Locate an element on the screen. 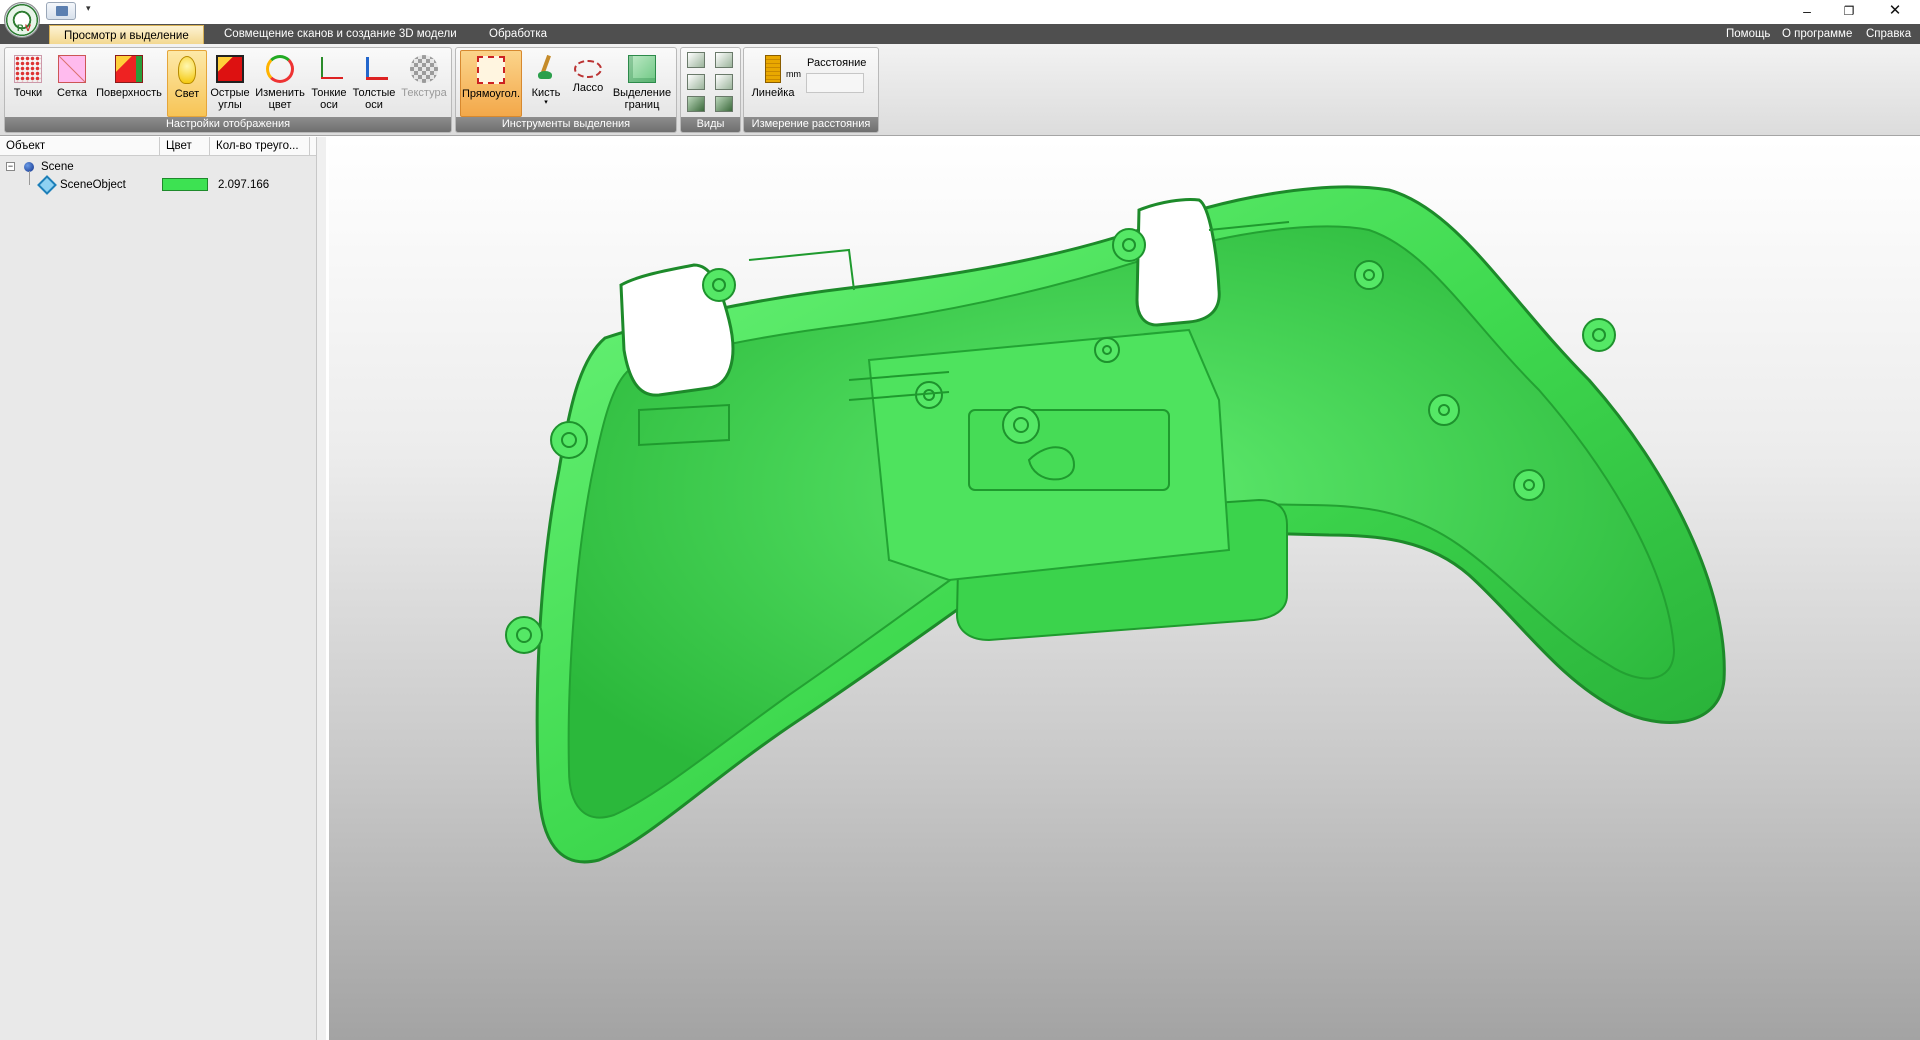 This screenshot has width=1920, height=1040. minimize-button: – is located at coordinates (1807, 11).